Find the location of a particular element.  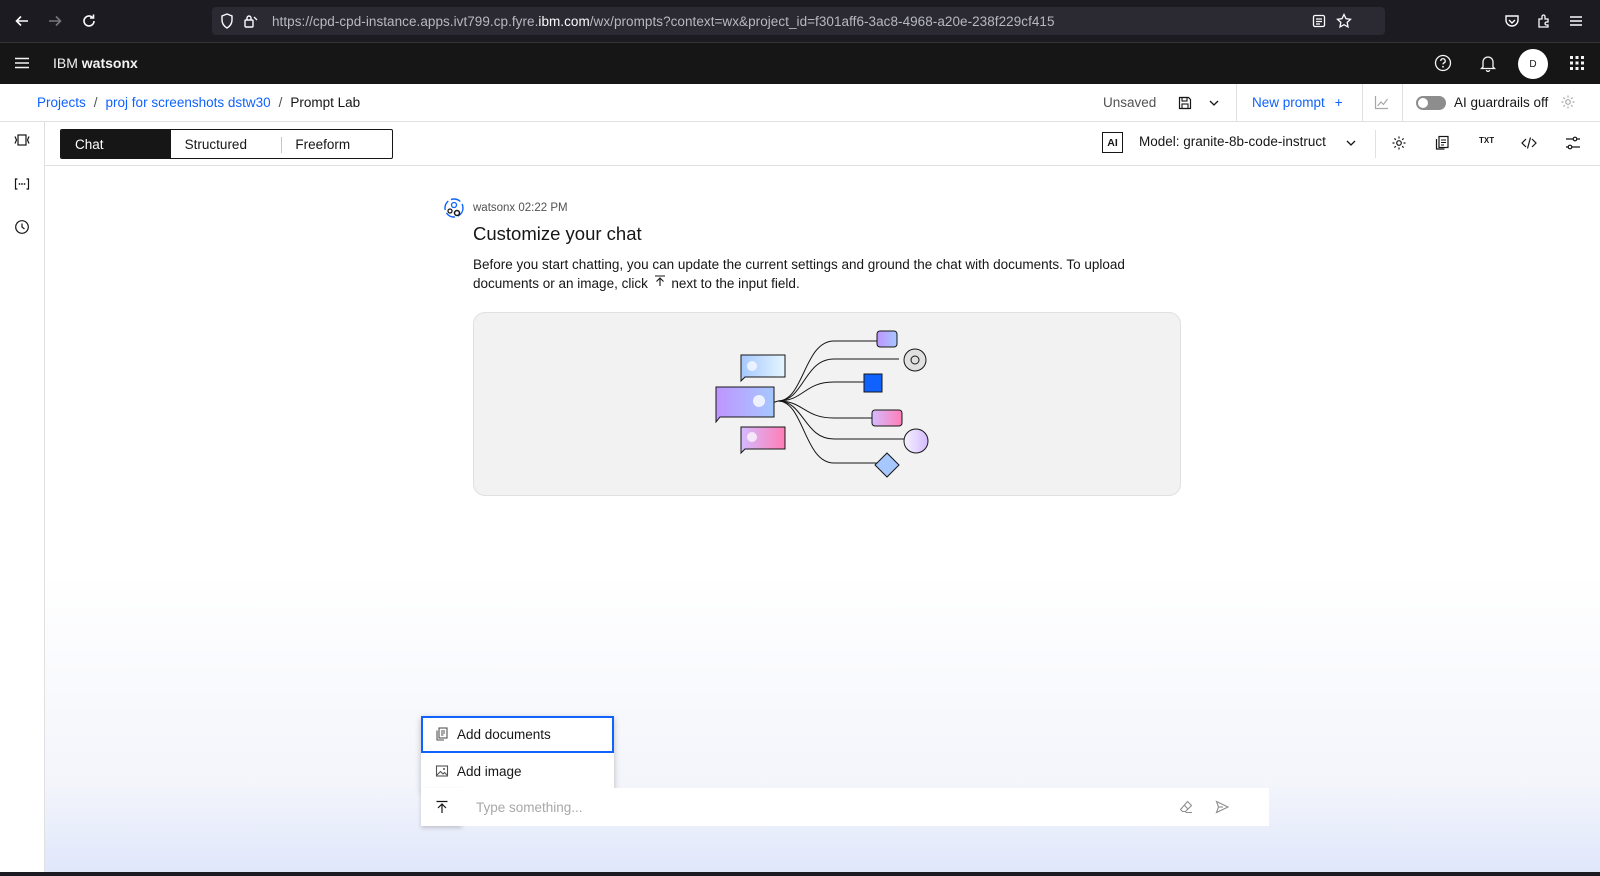

hamburger-menu-icon is located at coordinates (22, 63).